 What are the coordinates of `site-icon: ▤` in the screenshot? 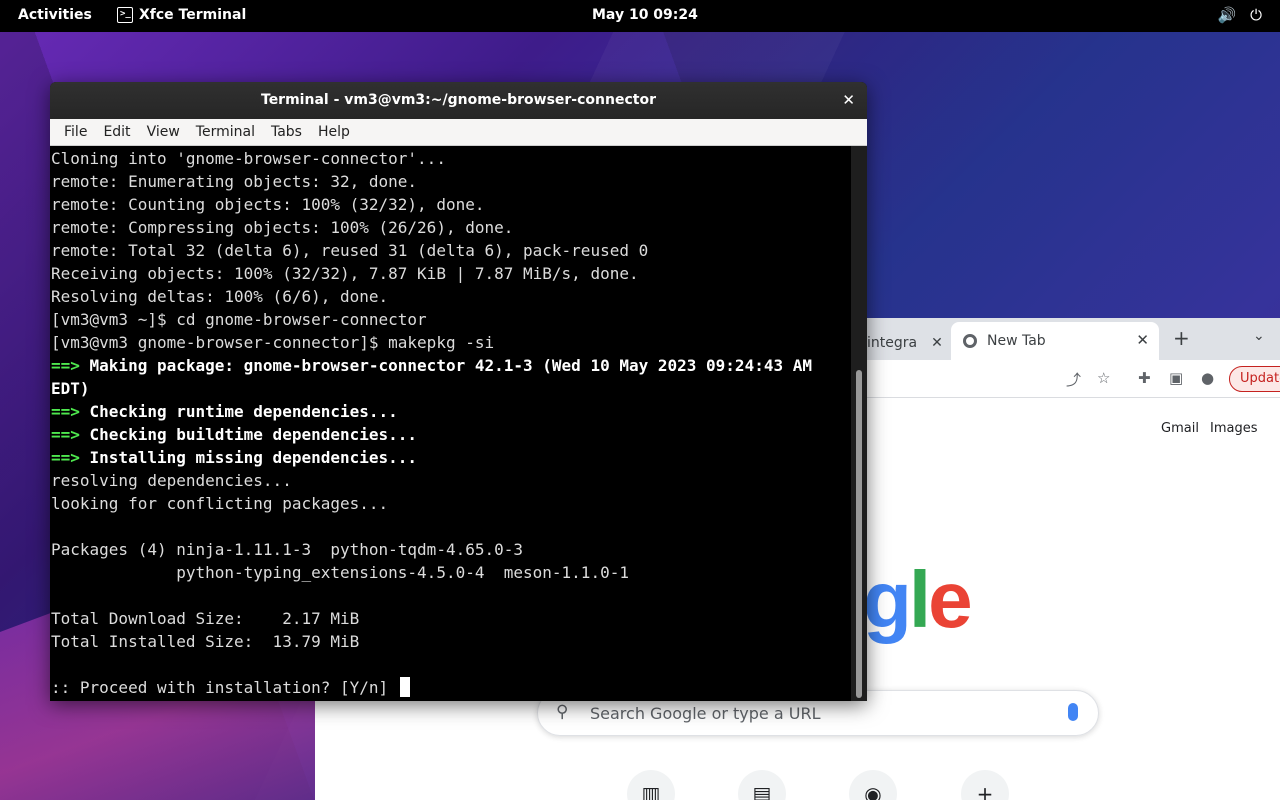 It's located at (762, 791).